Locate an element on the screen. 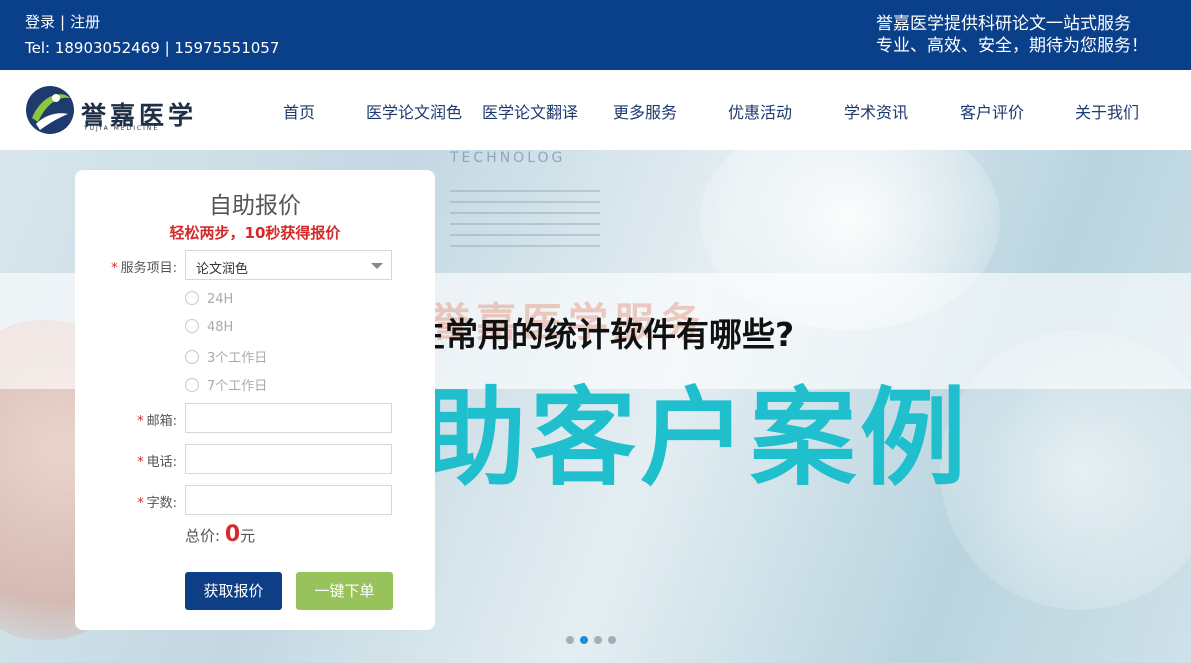 The image size is (1191, 663). get-quote-button: 获取报价 is located at coordinates (233, 591).